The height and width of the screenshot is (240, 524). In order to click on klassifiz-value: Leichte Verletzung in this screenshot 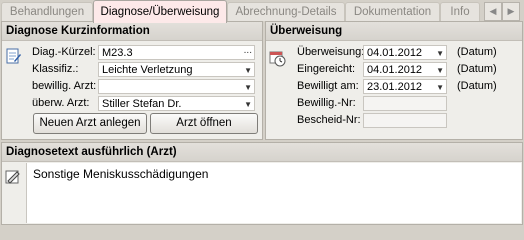, I will do `click(147, 70)`.